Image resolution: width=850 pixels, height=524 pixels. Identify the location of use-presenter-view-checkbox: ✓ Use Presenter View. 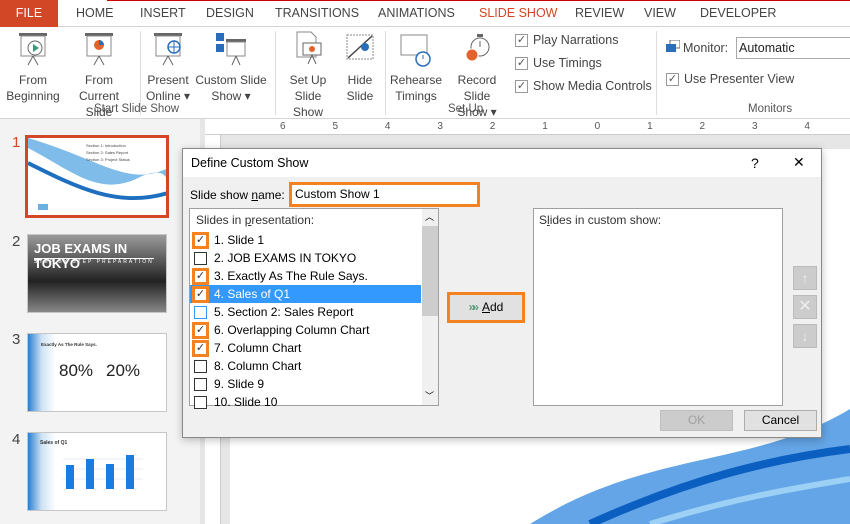
(730, 79).